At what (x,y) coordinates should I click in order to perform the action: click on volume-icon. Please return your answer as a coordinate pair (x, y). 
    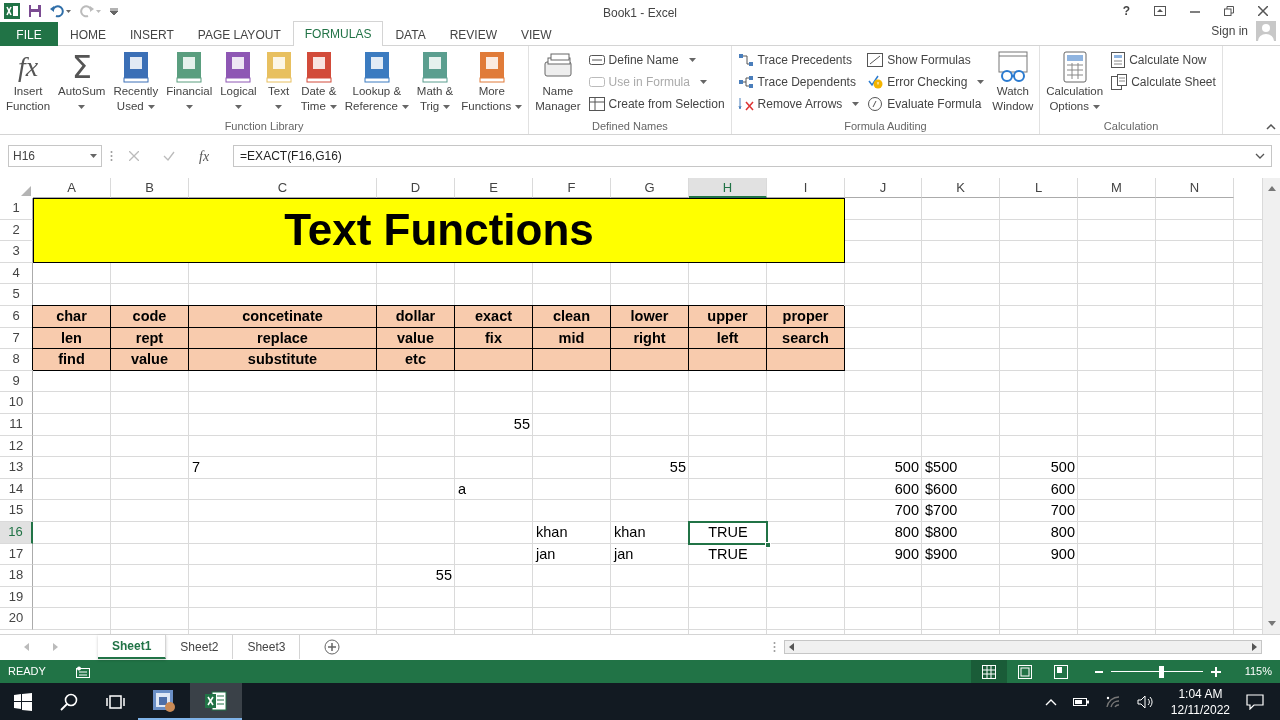
    Looking at the image, I should click on (1145, 701).